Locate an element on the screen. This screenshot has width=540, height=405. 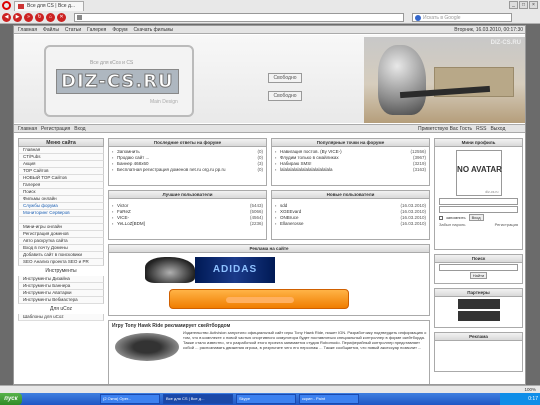
sidebar-item: CT/Pubs is located at coordinates (61, 157).